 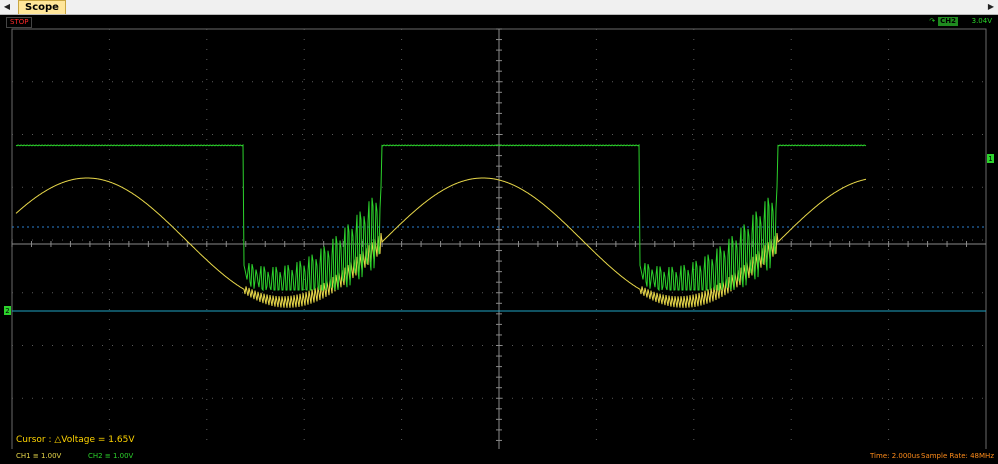 What do you see at coordinates (51, 456) in the screenshot?
I see `ch1-scale: 1.00V` at bounding box center [51, 456].